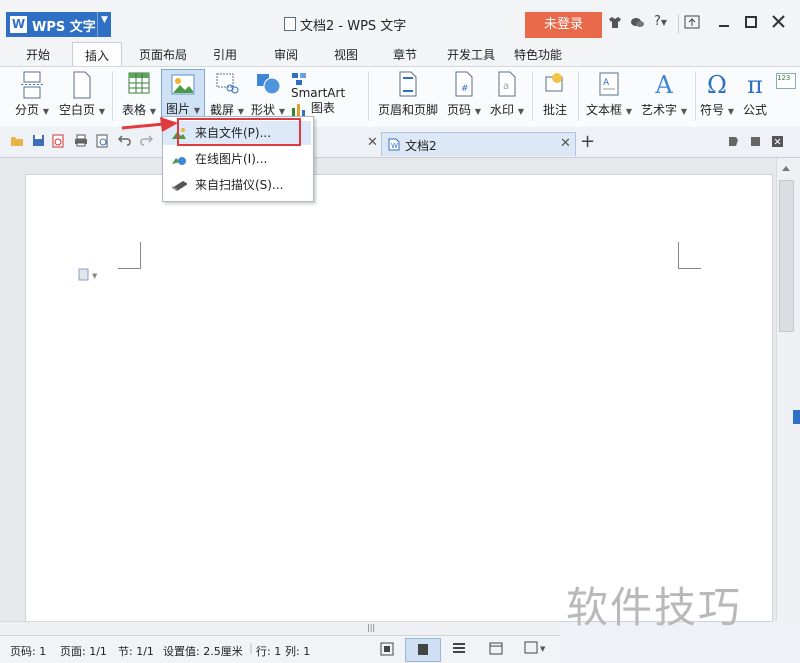  Describe the element at coordinates (38, 142) in the screenshot. I see `save-icon` at that location.